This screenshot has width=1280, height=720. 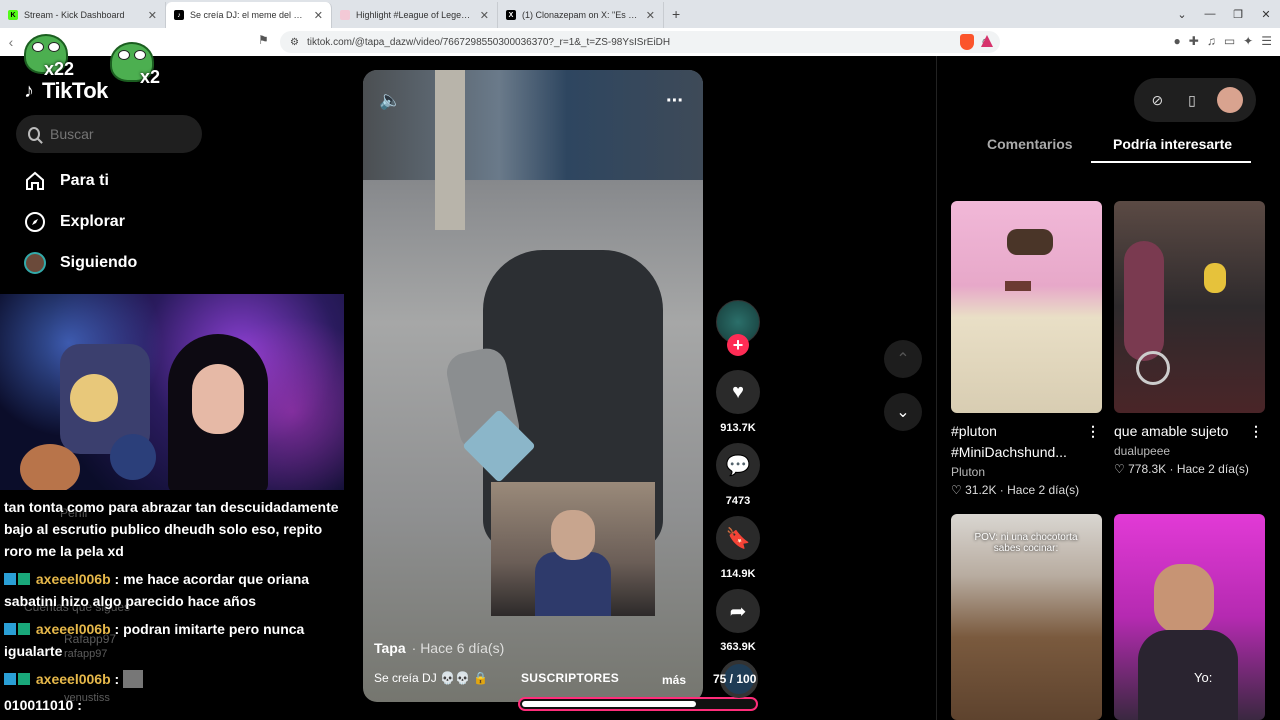 What do you see at coordinates (1026, 472) in the screenshot?
I see `card-author: Pluton` at bounding box center [1026, 472].